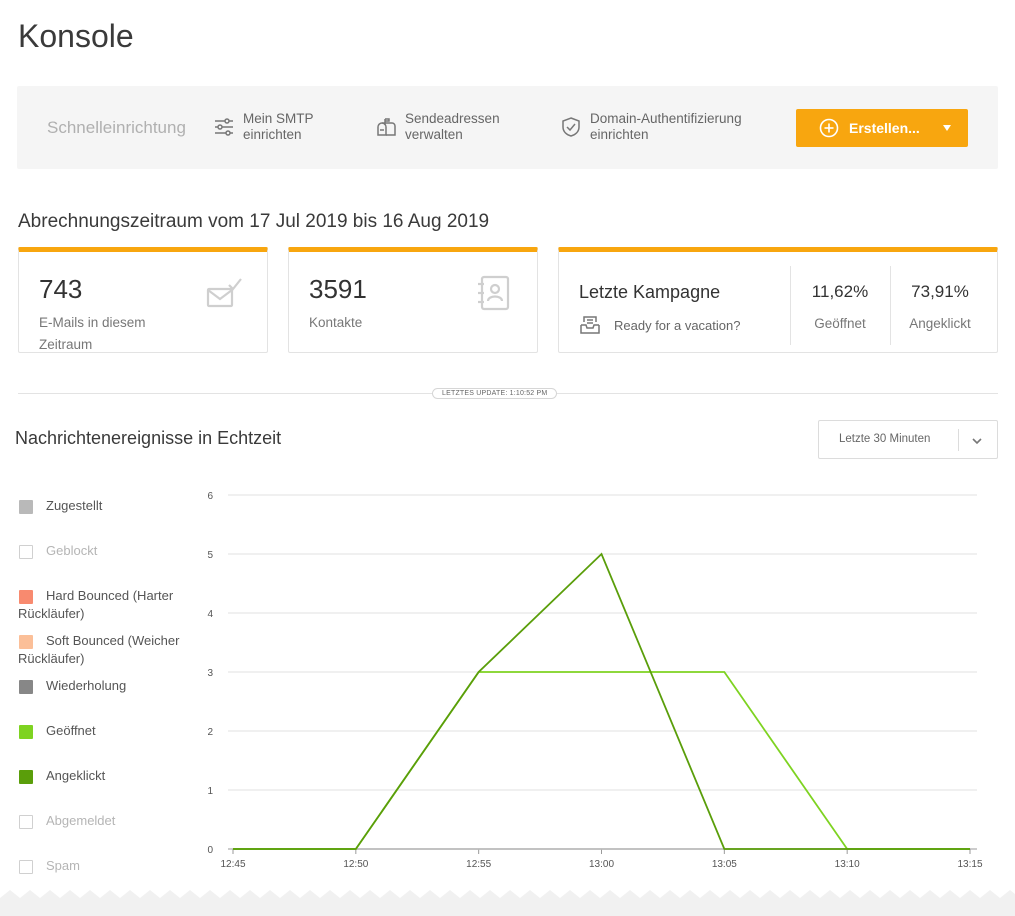 This screenshot has width=1015, height=916. Describe the element at coordinates (105, 551) in the screenshot. I see `legend-item: Geblockt` at that location.